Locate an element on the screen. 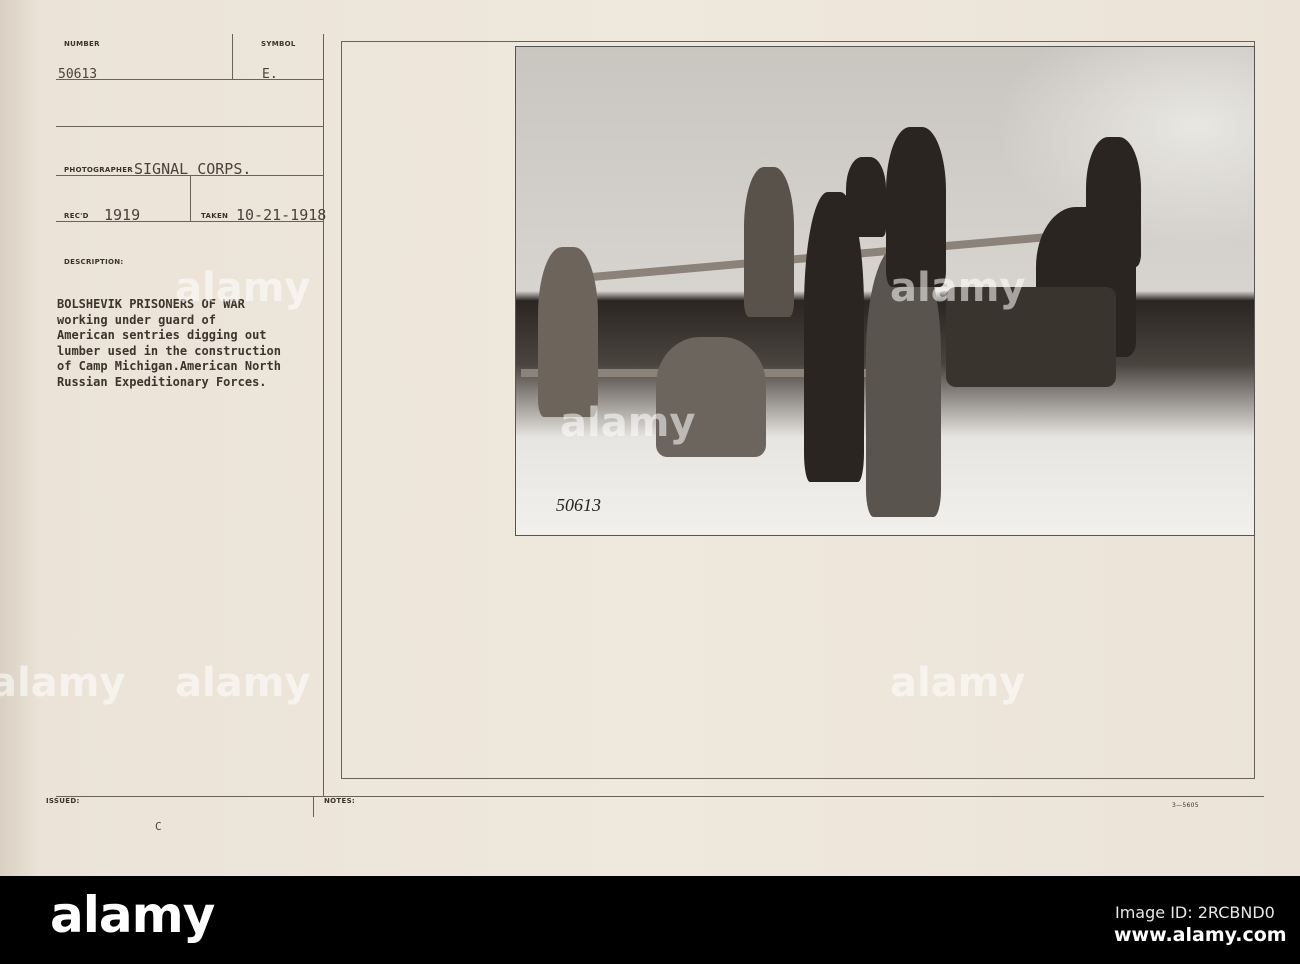  alamy-logo: alamy is located at coordinates (132, 915).